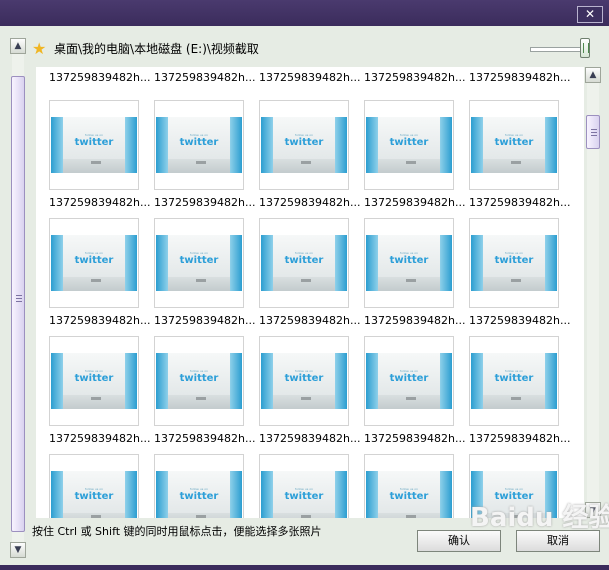 The image size is (609, 570). I want to click on close-icon: ✕, so click(590, 14).